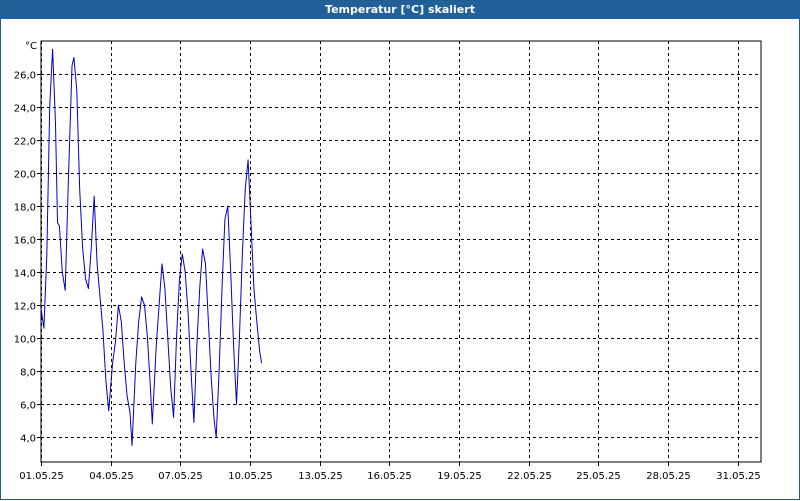 The width and height of the screenshot is (800, 501). Describe the element at coordinates (598, 476) in the screenshot. I see `x-tick-label: 25.05.25` at that location.